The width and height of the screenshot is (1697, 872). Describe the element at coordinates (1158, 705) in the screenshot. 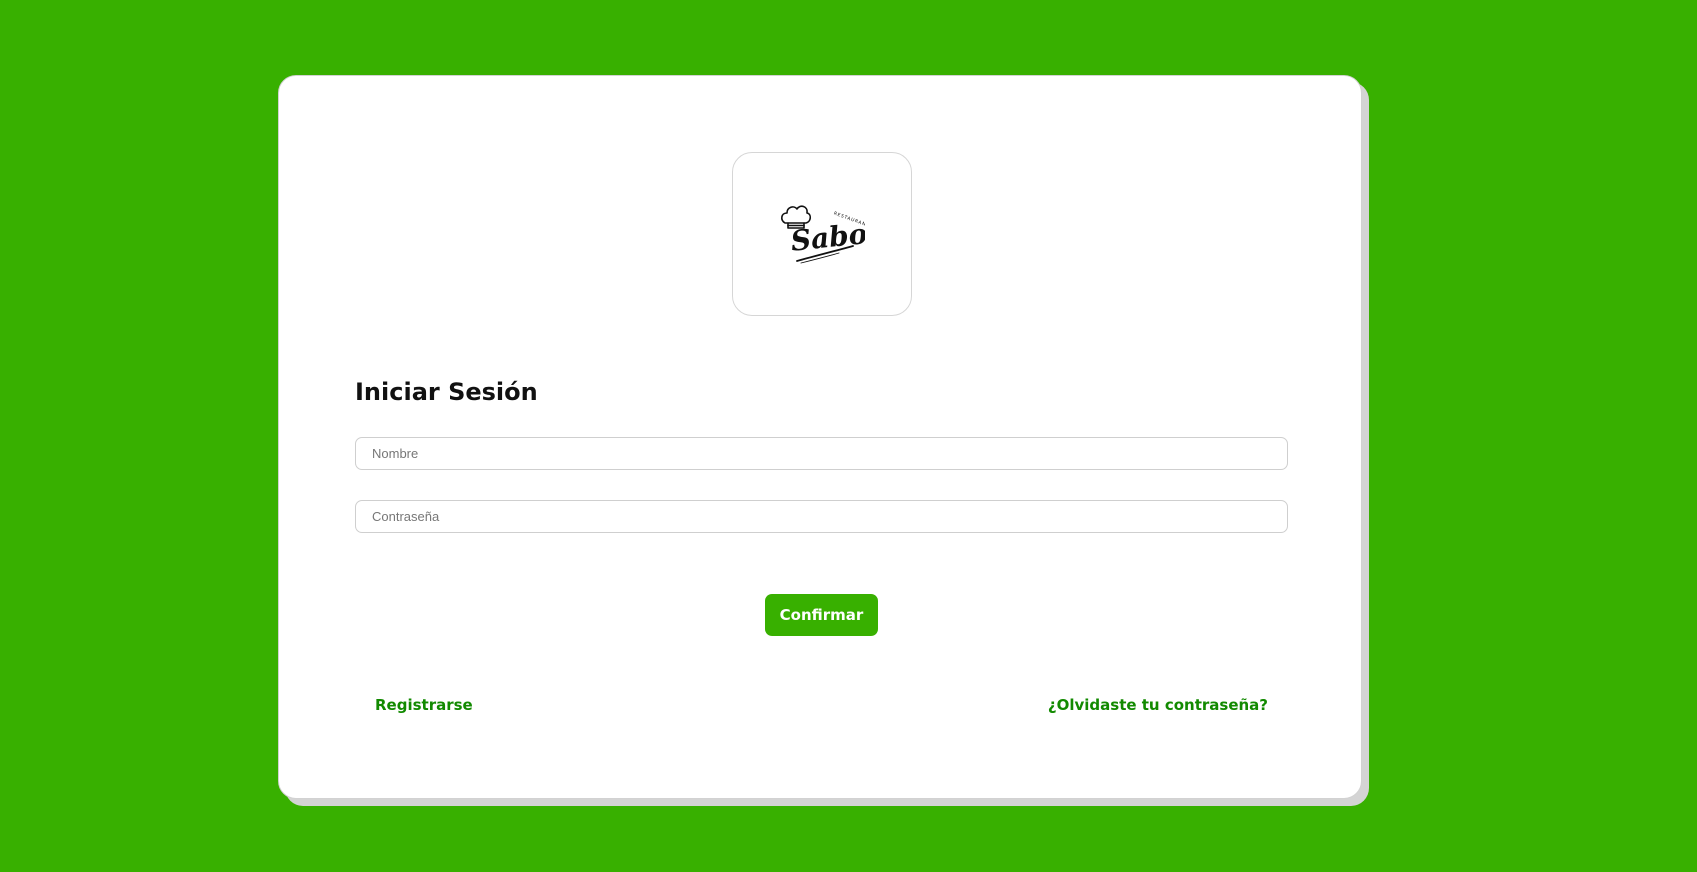

I see `forgot-password-link: ¿Olvidaste tu contraseña?` at that location.